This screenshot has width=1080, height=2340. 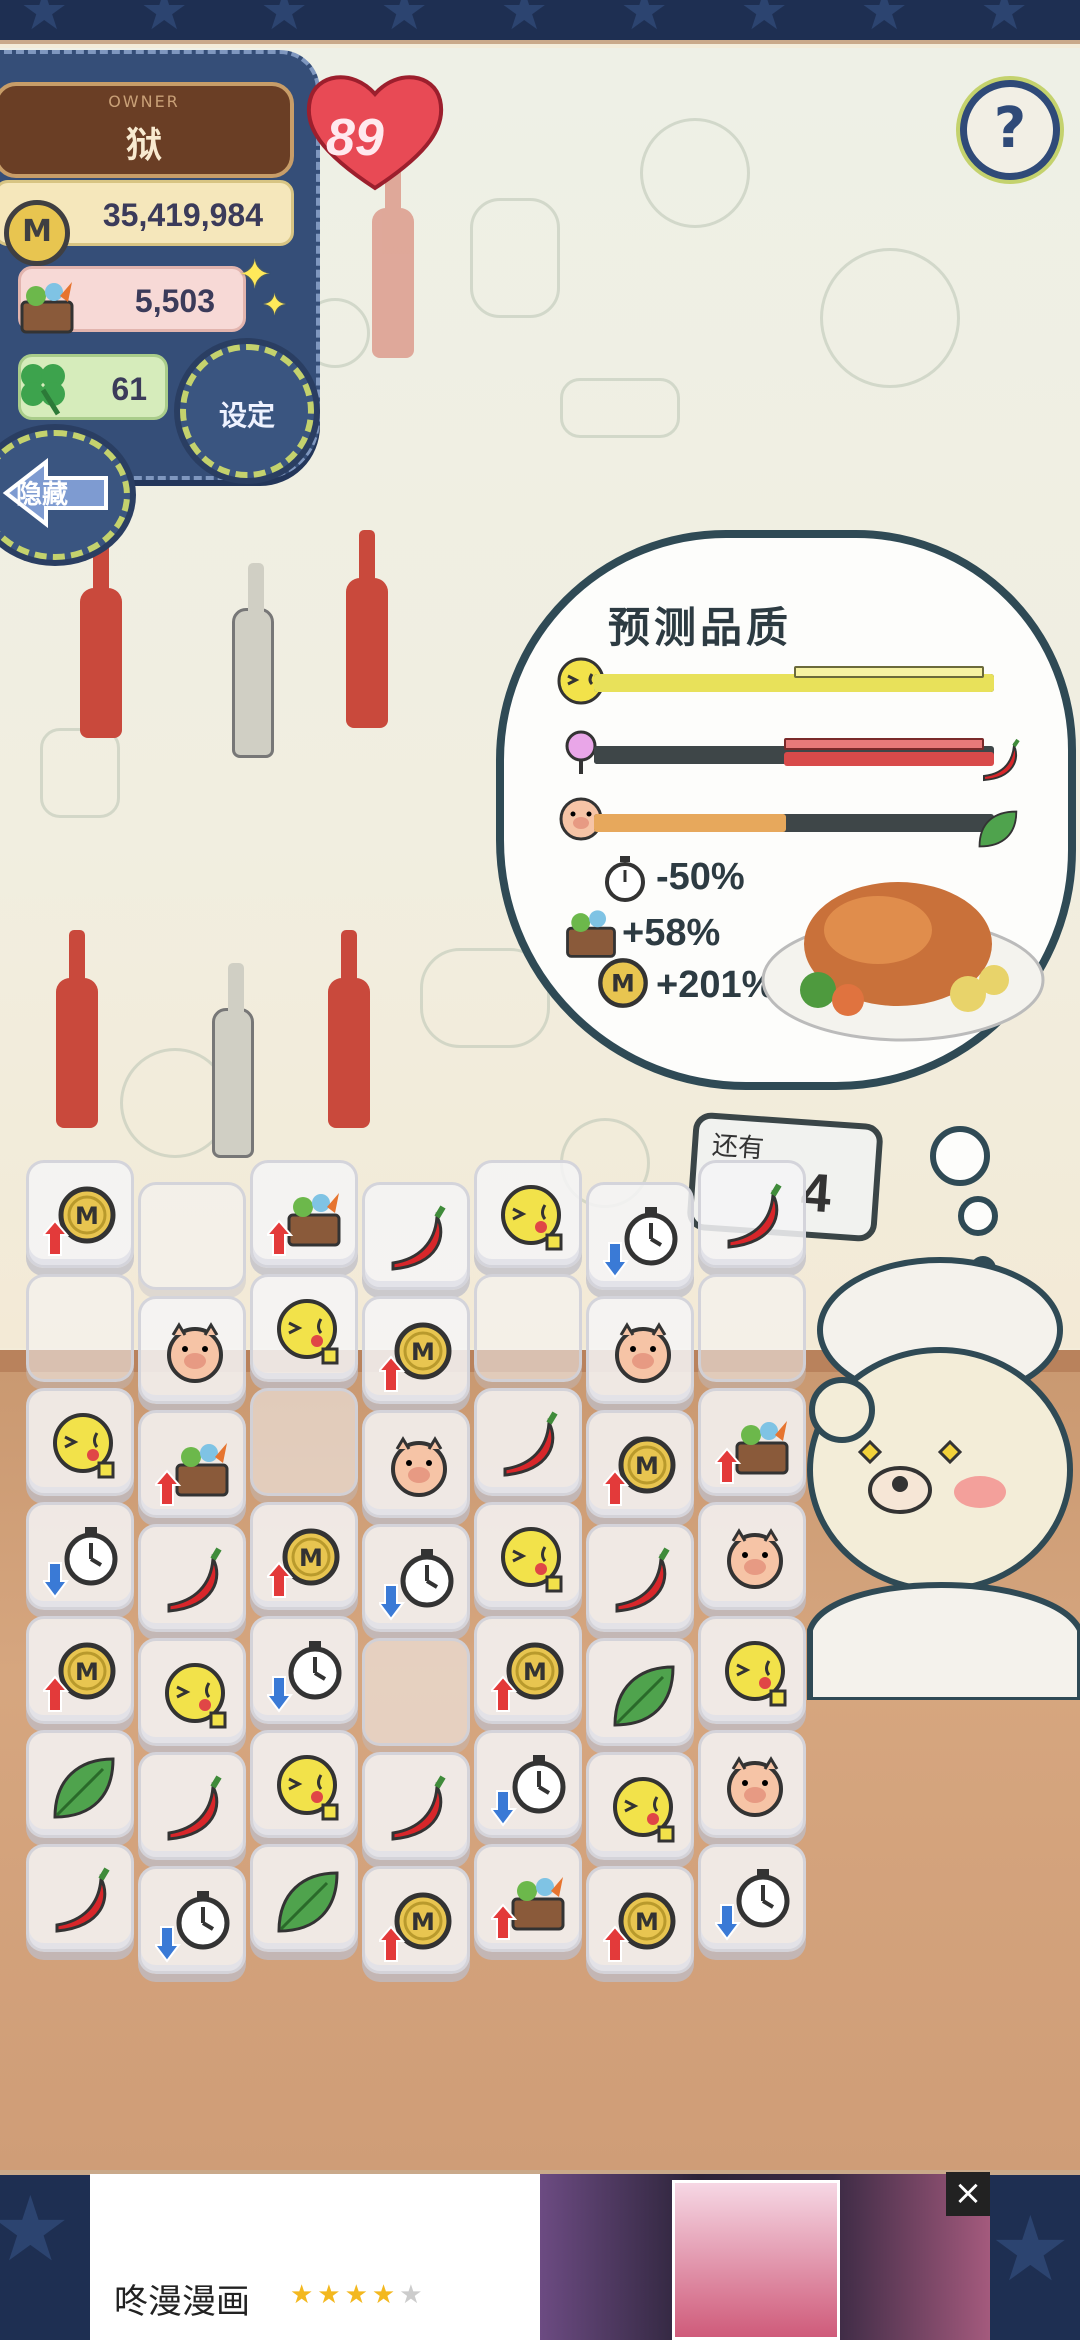 What do you see at coordinates (794, 683) in the screenshot?
I see `taste-quality-bar` at bounding box center [794, 683].